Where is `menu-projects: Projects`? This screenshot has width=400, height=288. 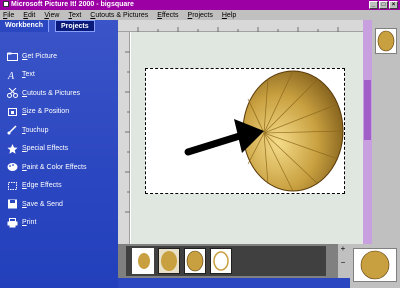
menu-projects: Projects is located at coordinates (200, 15).